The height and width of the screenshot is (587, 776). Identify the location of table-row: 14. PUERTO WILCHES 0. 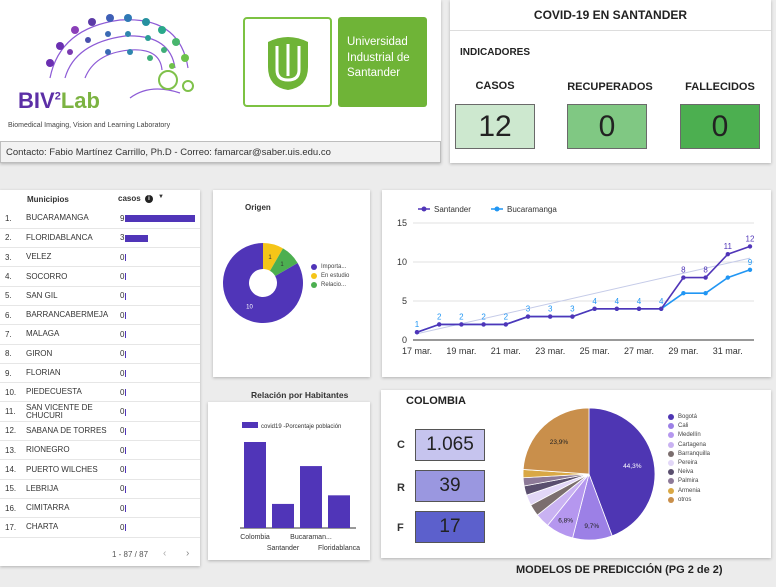
(100, 469).